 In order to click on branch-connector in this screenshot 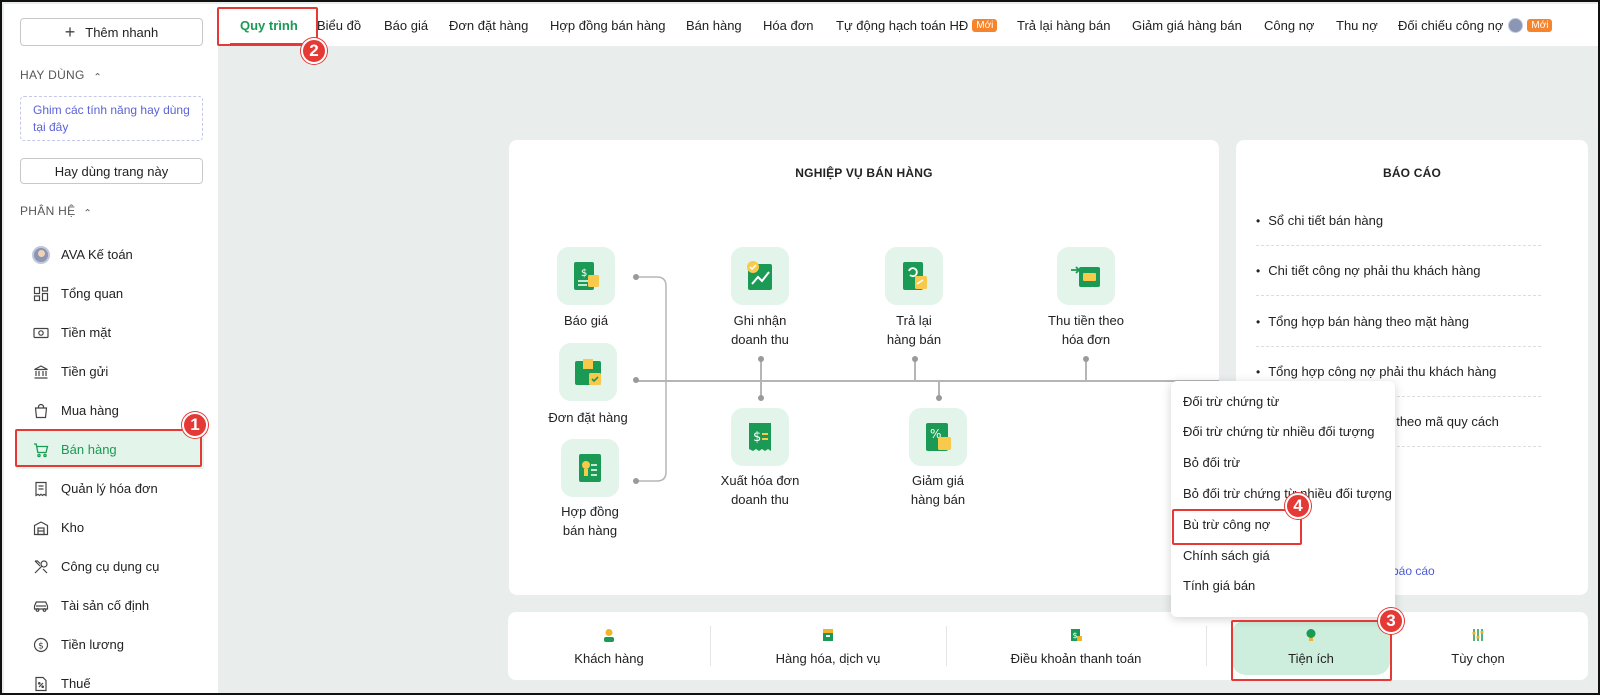, I will do `click(650, 379)`.